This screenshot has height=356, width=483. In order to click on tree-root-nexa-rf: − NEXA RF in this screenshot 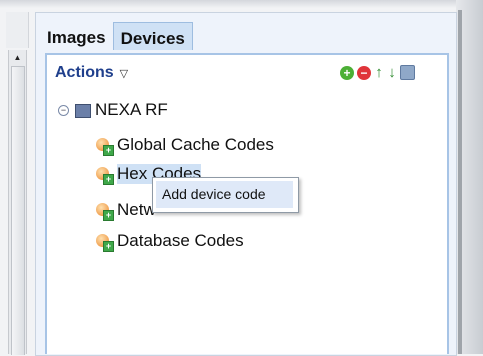, I will do `click(113, 110)`.